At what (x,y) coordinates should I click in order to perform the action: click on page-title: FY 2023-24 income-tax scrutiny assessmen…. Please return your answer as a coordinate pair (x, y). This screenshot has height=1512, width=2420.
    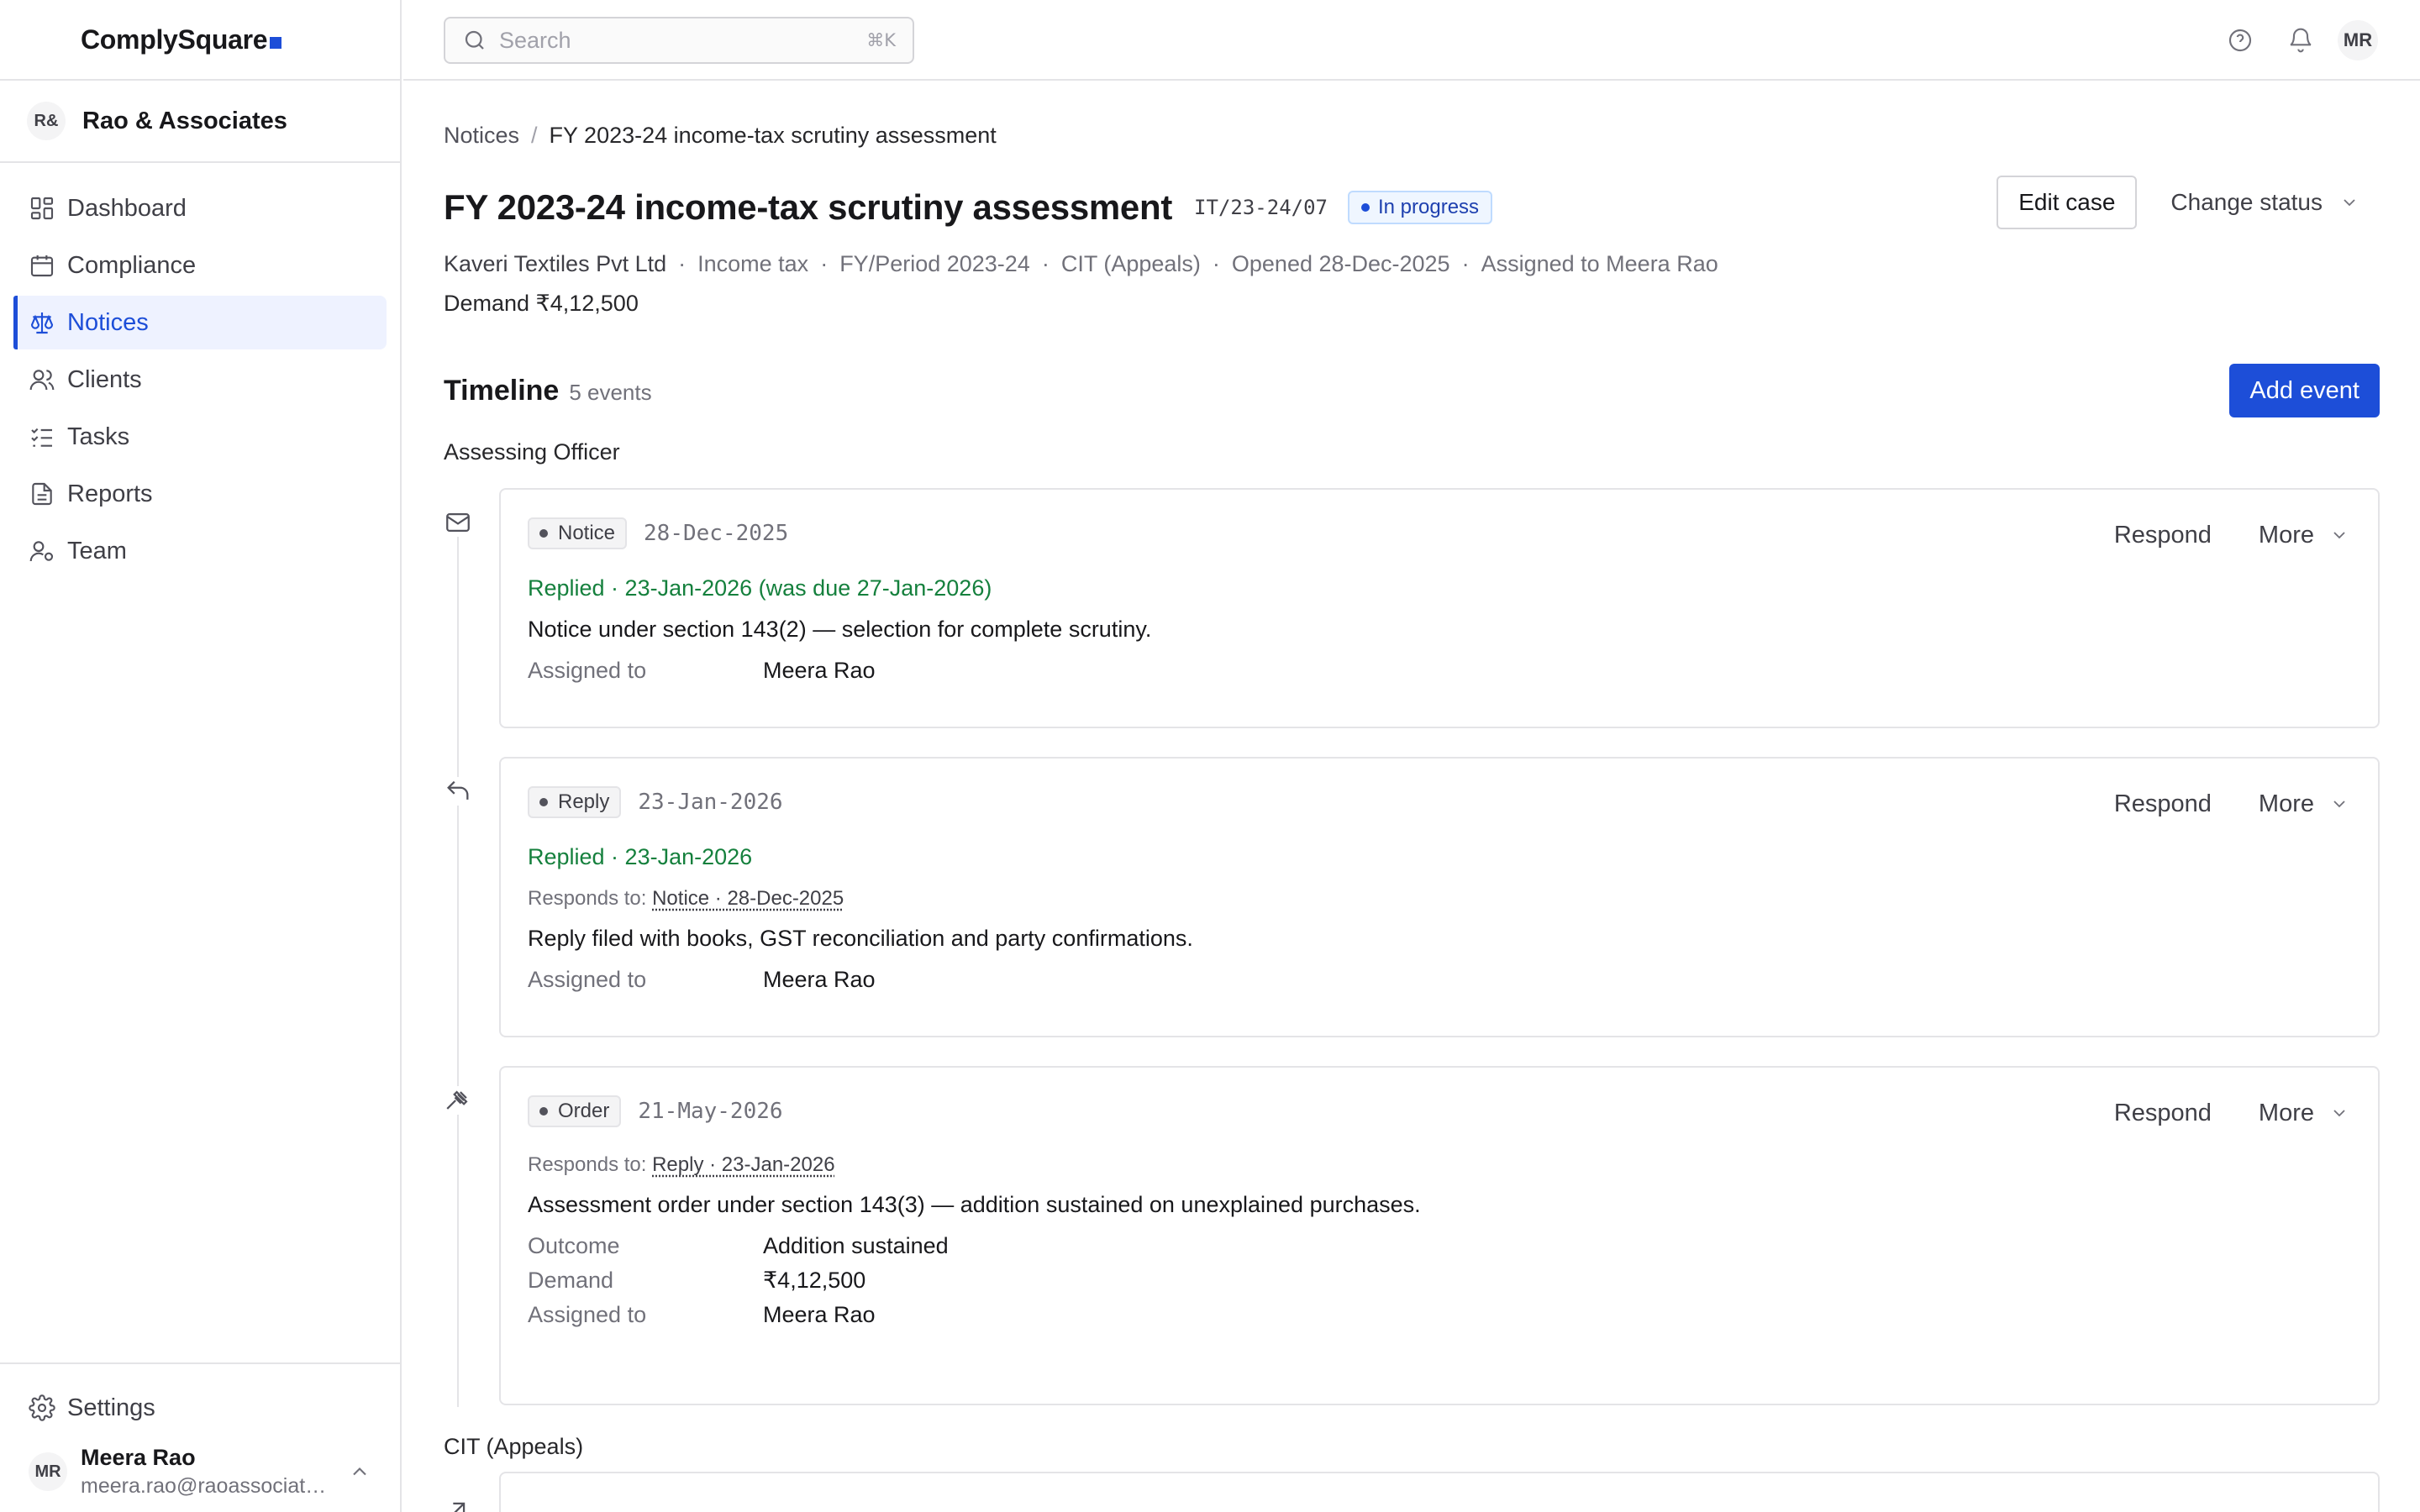
    Looking at the image, I should click on (809, 207).